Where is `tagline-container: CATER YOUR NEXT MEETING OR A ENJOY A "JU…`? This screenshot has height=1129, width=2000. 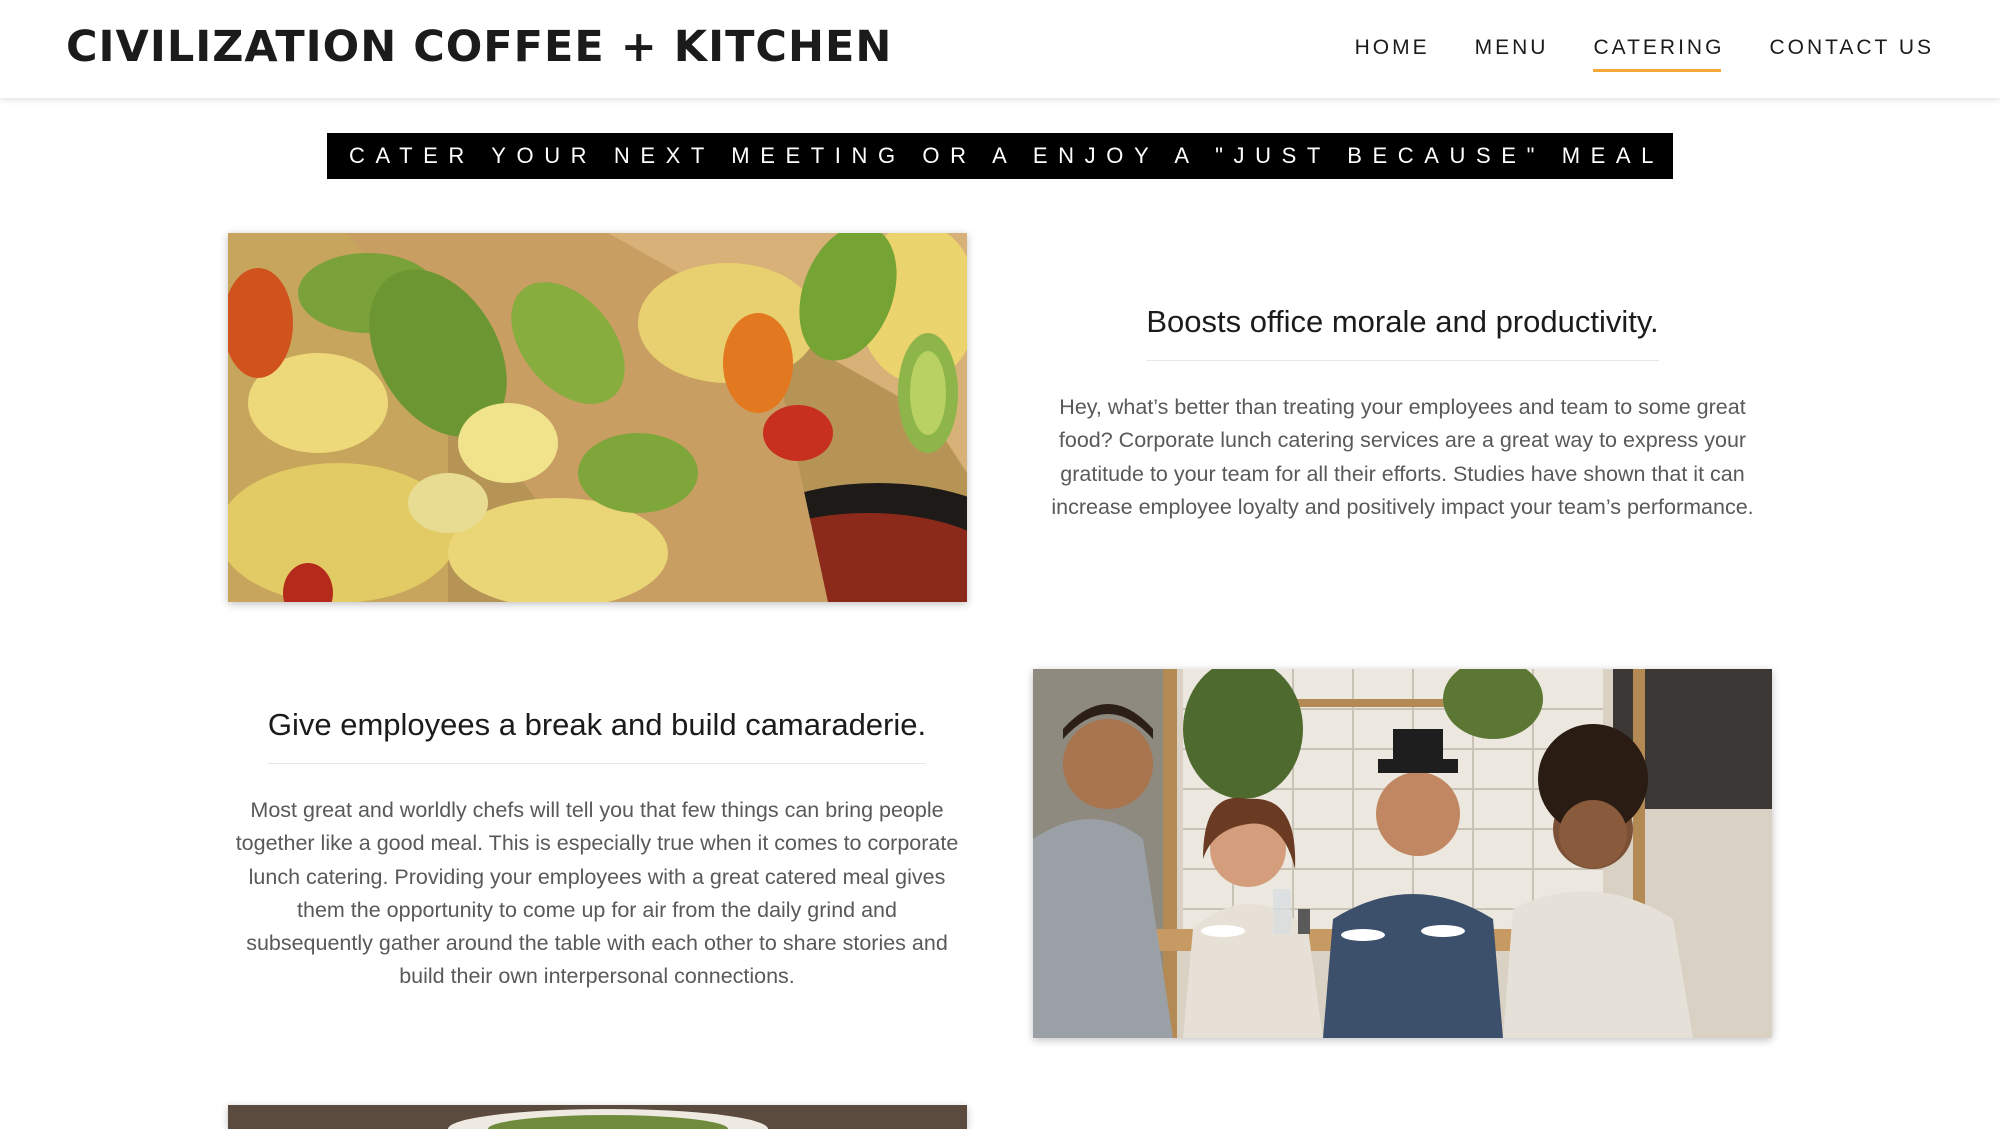
tagline-container: CATER YOUR NEXT MEETING OR A ENJOY A "JU… is located at coordinates (1000, 156).